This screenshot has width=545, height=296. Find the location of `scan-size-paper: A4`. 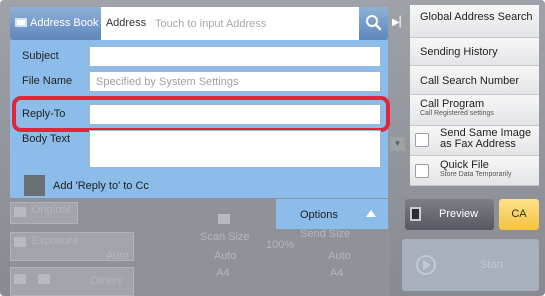

scan-size-paper: A4 is located at coordinates (223, 273).